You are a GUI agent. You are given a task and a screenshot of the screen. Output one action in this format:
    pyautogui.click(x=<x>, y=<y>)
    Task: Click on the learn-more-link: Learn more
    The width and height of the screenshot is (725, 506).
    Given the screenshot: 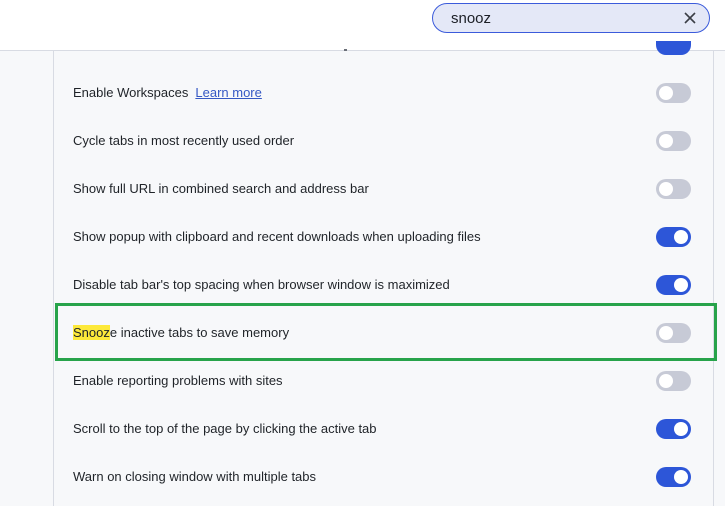 What is the action you would take?
    pyautogui.click(x=228, y=92)
    